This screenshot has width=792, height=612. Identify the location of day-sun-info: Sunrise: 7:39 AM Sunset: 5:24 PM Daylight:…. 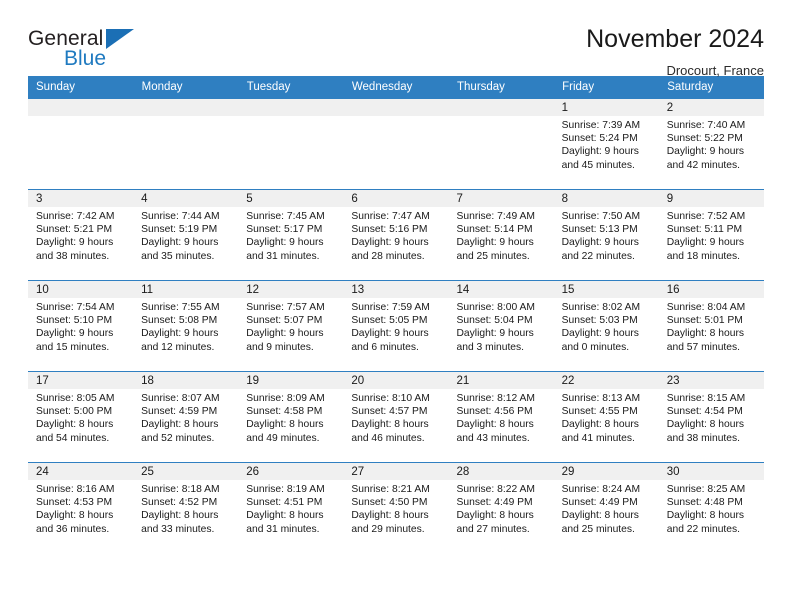
(606, 144).